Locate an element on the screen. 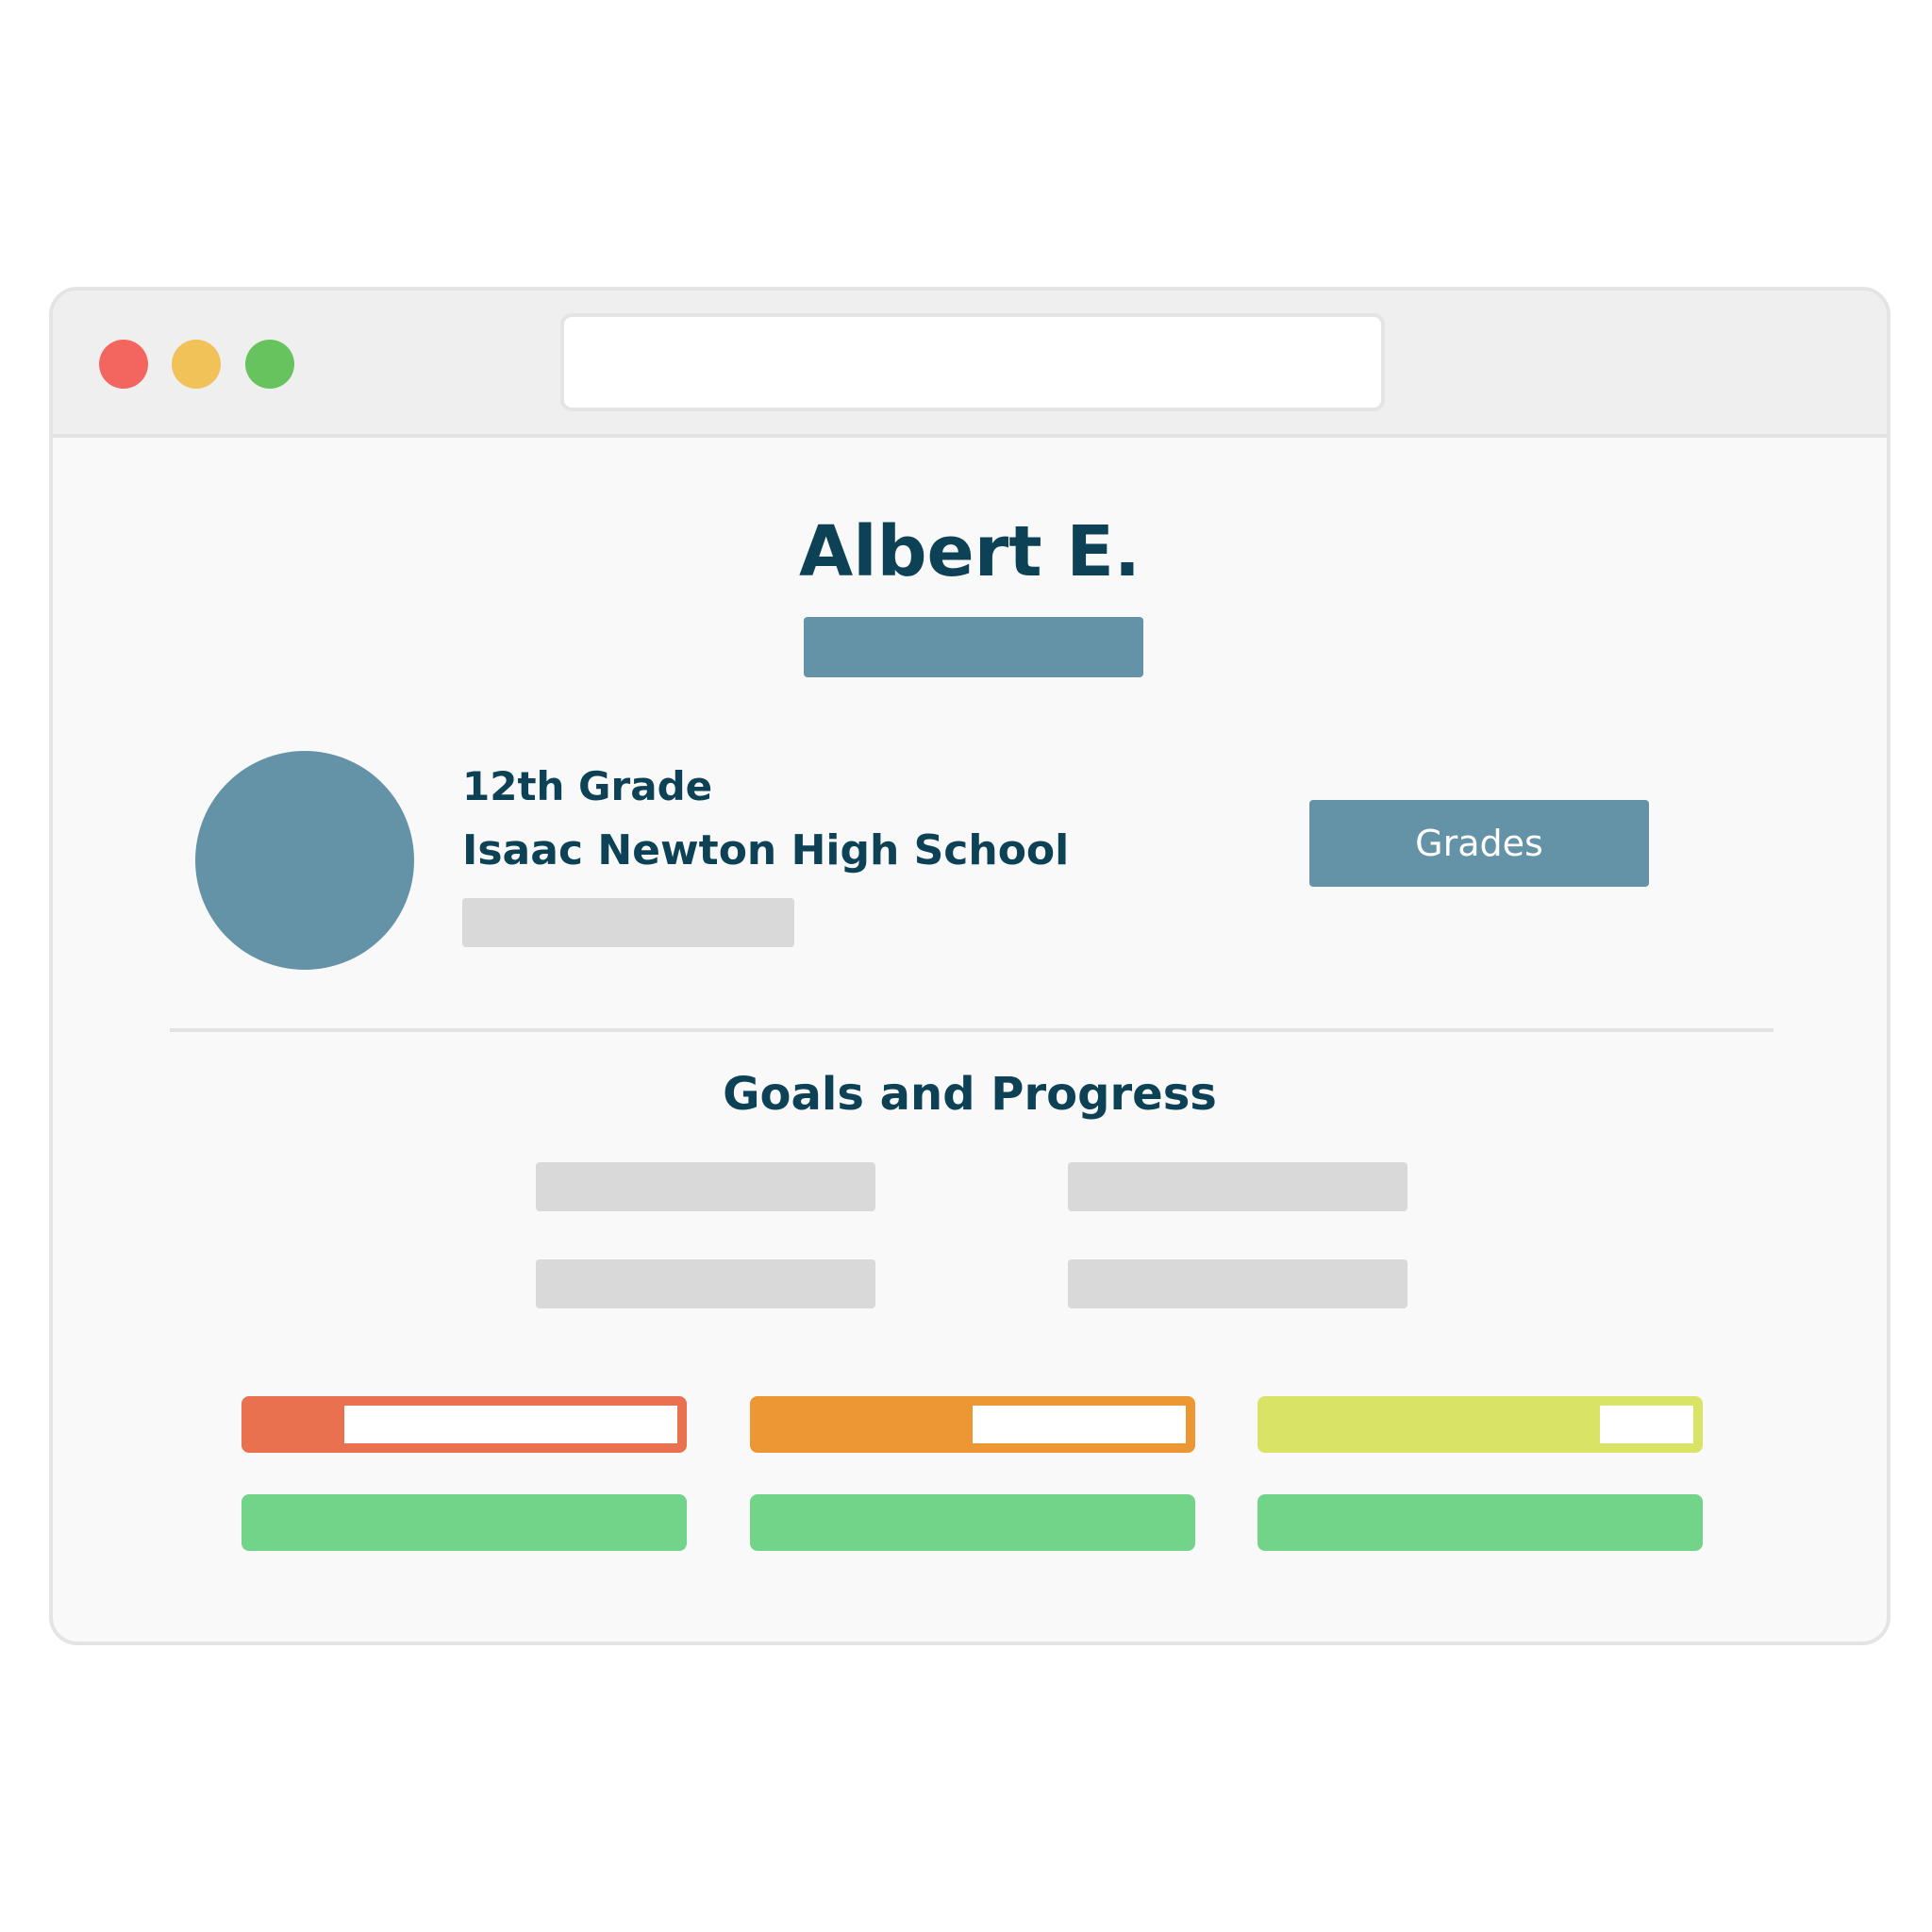  goals-section-title: Goals and Progress is located at coordinates (970, 1094).